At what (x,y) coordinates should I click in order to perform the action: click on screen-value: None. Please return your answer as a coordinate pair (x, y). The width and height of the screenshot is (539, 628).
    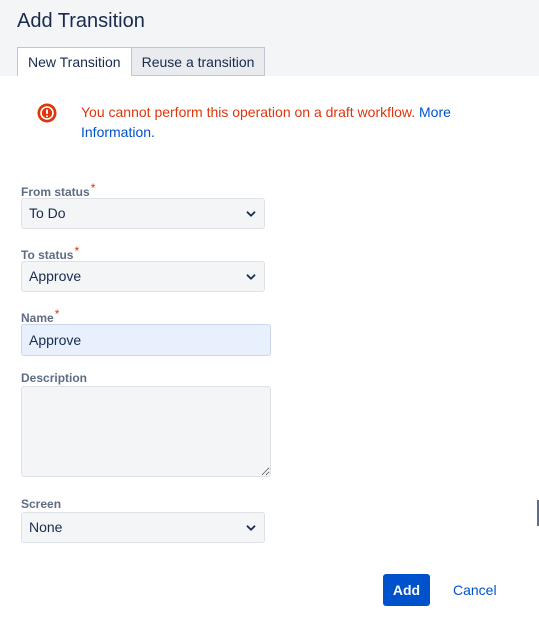
    Looking at the image, I should click on (46, 527).